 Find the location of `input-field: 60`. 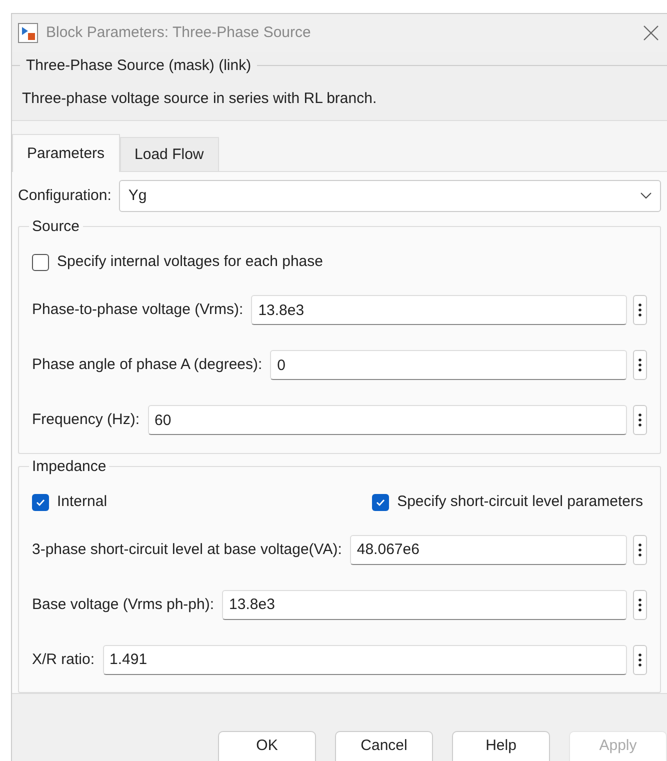

input-field: 60 is located at coordinates (387, 420).